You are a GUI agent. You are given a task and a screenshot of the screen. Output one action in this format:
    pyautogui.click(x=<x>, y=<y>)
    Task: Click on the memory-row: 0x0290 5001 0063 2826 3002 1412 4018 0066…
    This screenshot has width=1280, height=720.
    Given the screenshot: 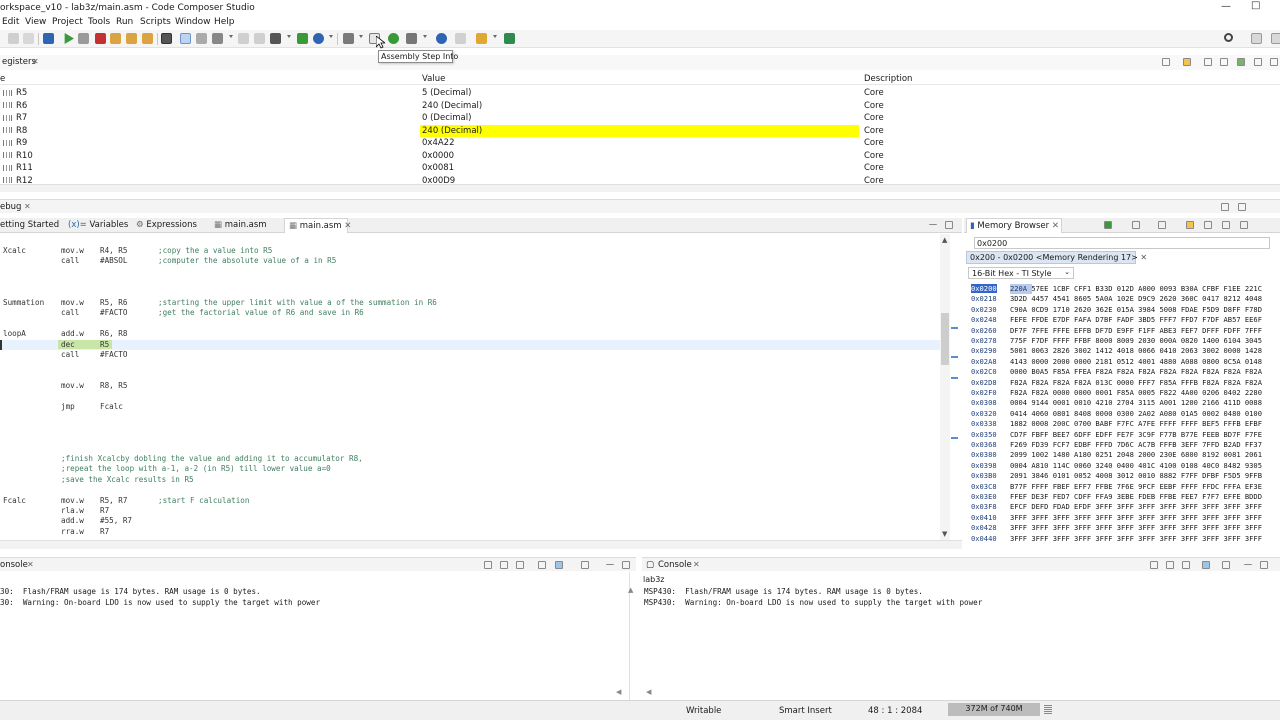 What is the action you would take?
    pyautogui.click(x=1124, y=351)
    